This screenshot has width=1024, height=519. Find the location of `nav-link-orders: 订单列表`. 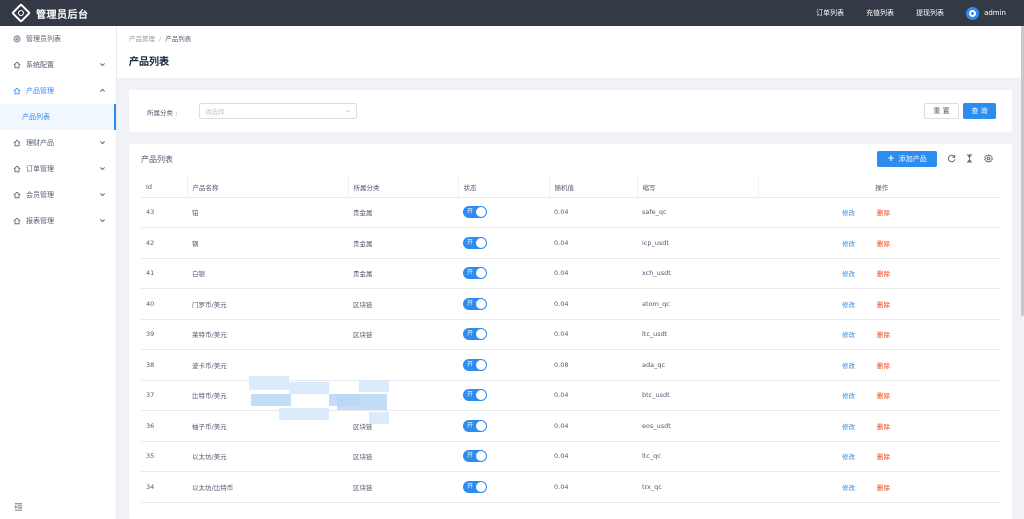

nav-link-orders: 订单列表 is located at coordinates (830, 13).